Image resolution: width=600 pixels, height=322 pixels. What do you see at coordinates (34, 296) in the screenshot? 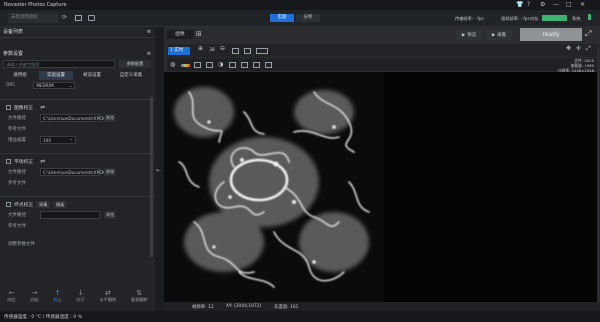
I see `rotate-right-button: → 向右` at bounding box center [34, 296].